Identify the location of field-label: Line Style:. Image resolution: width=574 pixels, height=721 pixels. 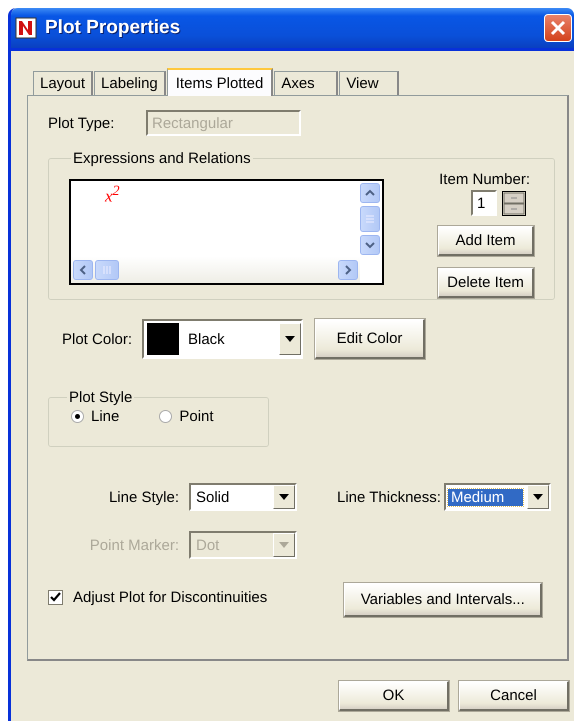
(143, 497).